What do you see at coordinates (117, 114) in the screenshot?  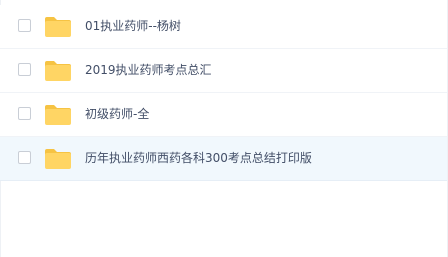 I see `file-name: 初级药师-全` at bounding box center [117, 114].